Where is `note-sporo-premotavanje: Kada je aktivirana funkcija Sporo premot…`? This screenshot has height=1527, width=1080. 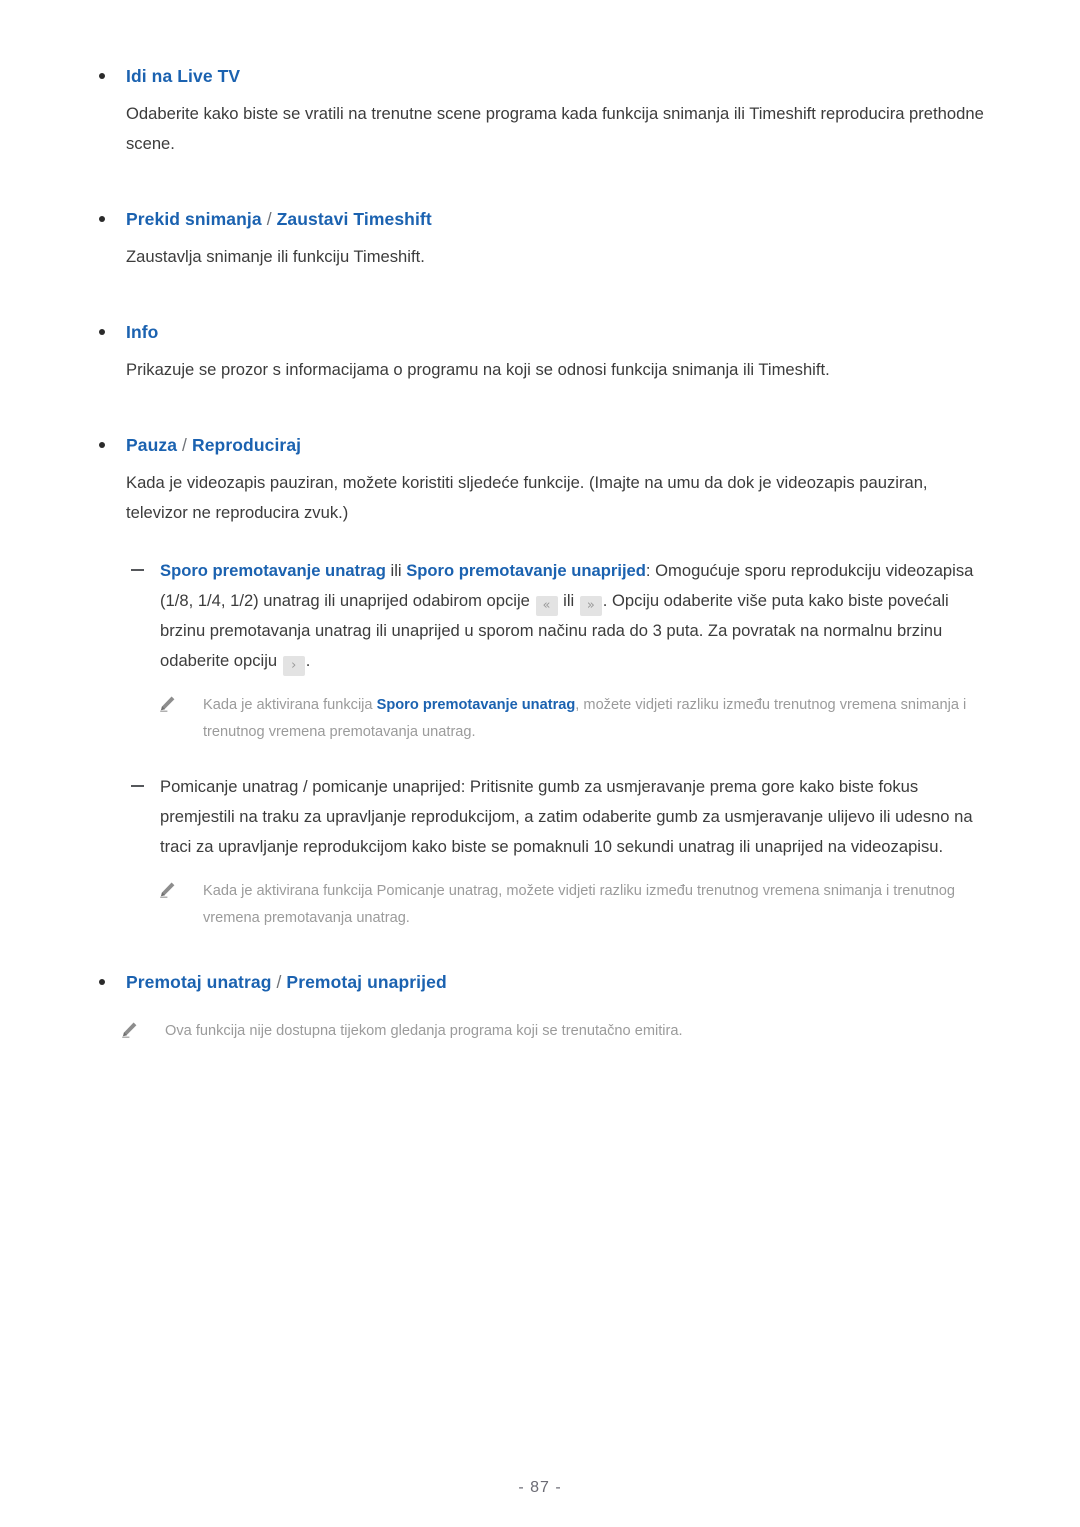 note-sporo-premotavanje: Kada je aktivirana funkcija Sporo premot… is located at coordinates (540, 719).